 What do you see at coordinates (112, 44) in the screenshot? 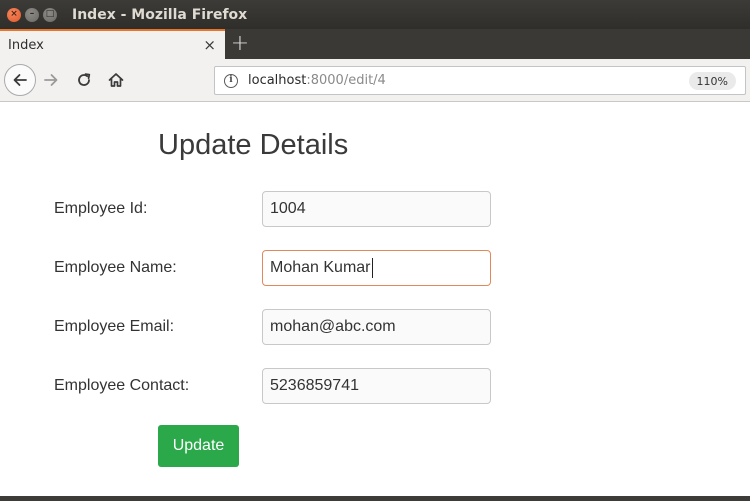
I see `tab-index: Index ×` at bounding box center [112, 44].